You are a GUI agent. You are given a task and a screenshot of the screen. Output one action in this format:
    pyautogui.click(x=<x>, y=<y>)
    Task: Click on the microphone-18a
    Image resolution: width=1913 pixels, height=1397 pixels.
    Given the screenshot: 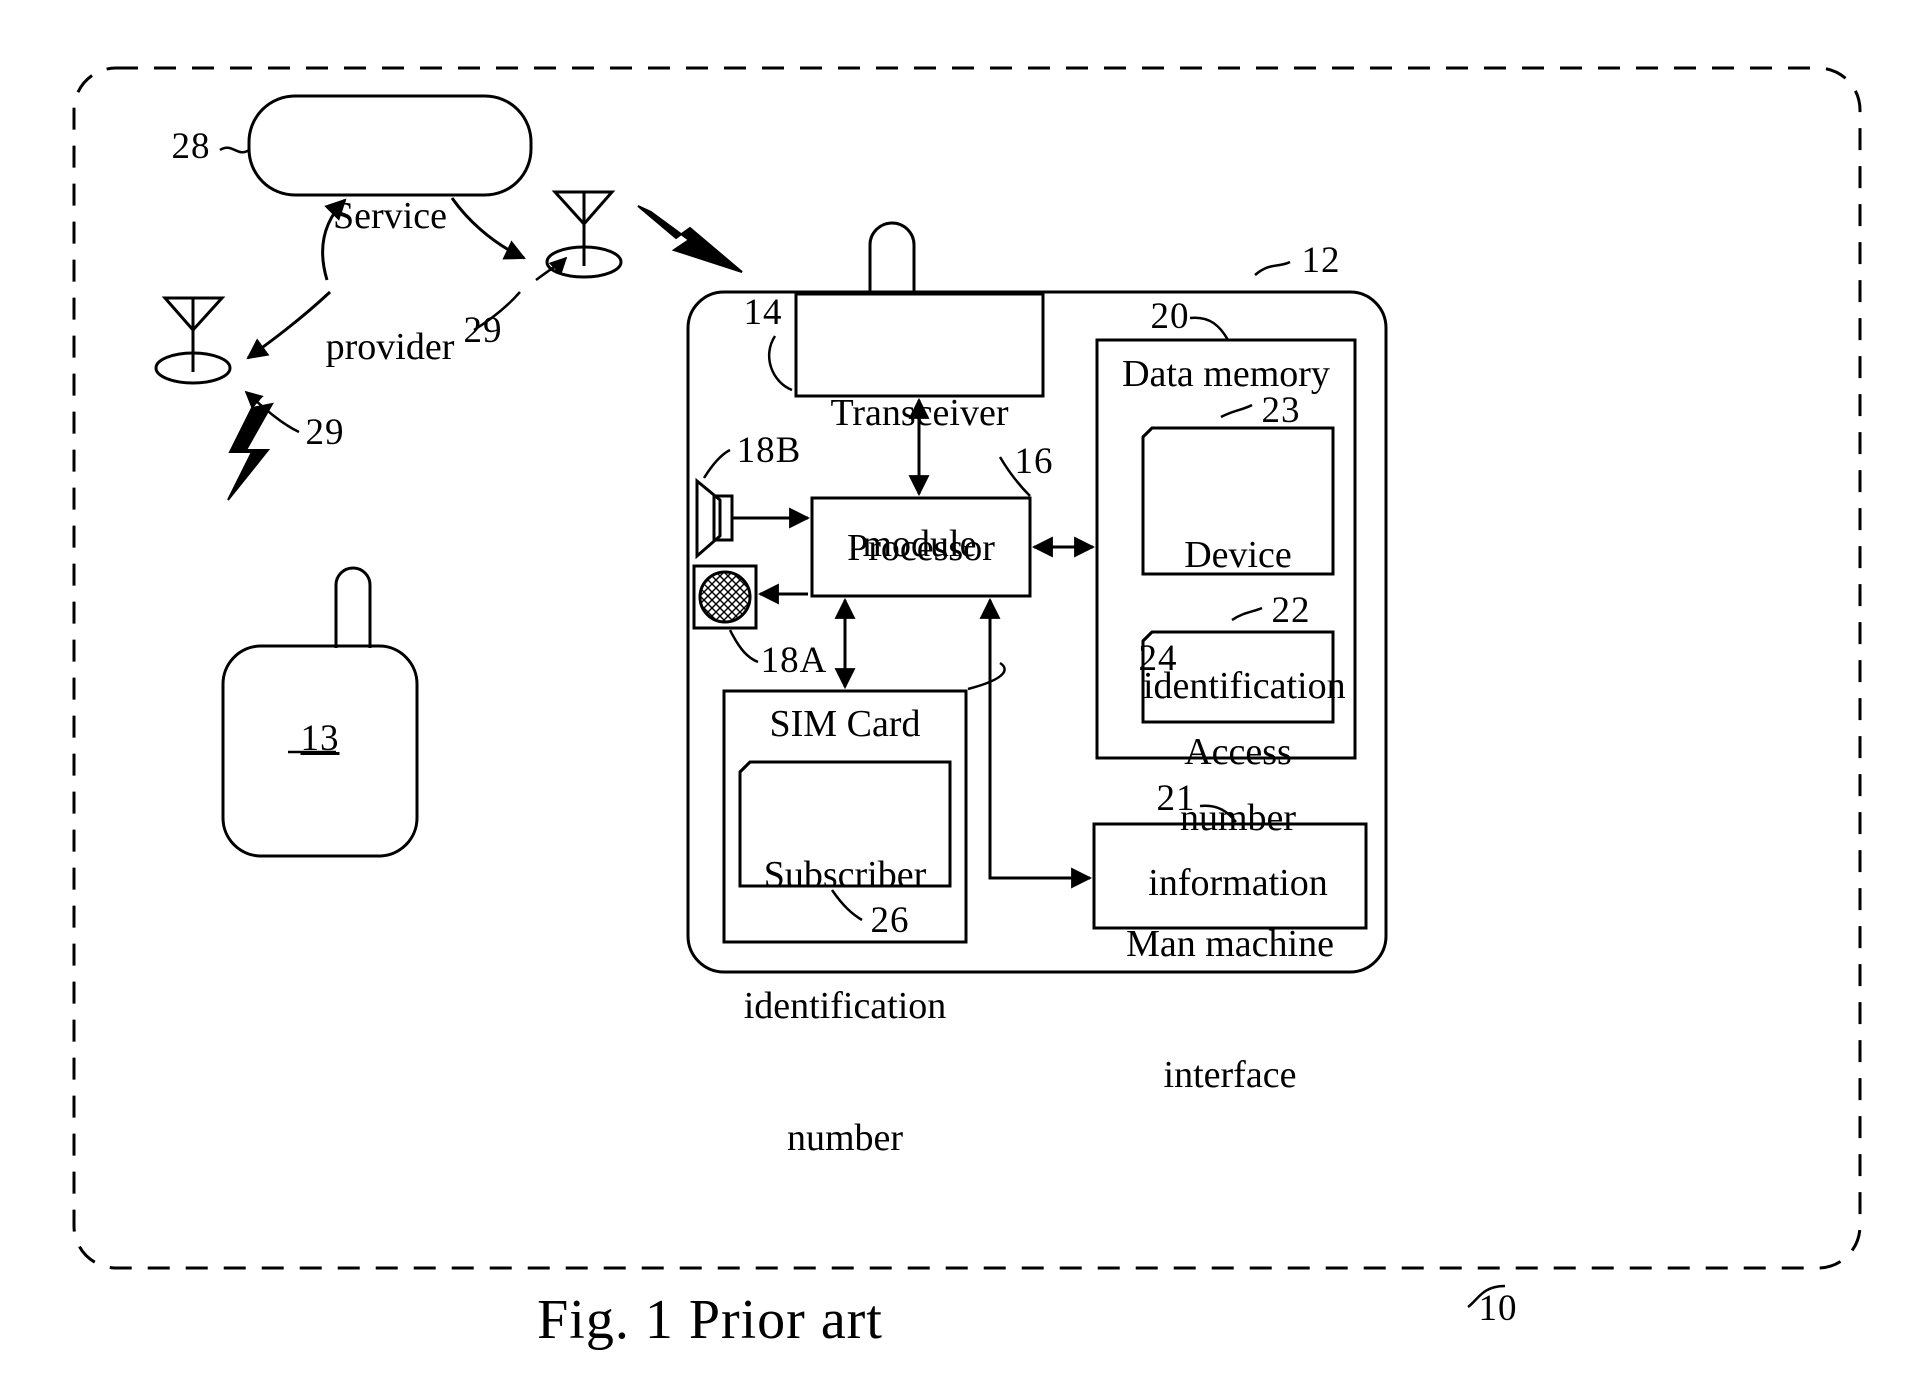 What is the action you would take?
    pyautogui.click(x=725, y=597)
    